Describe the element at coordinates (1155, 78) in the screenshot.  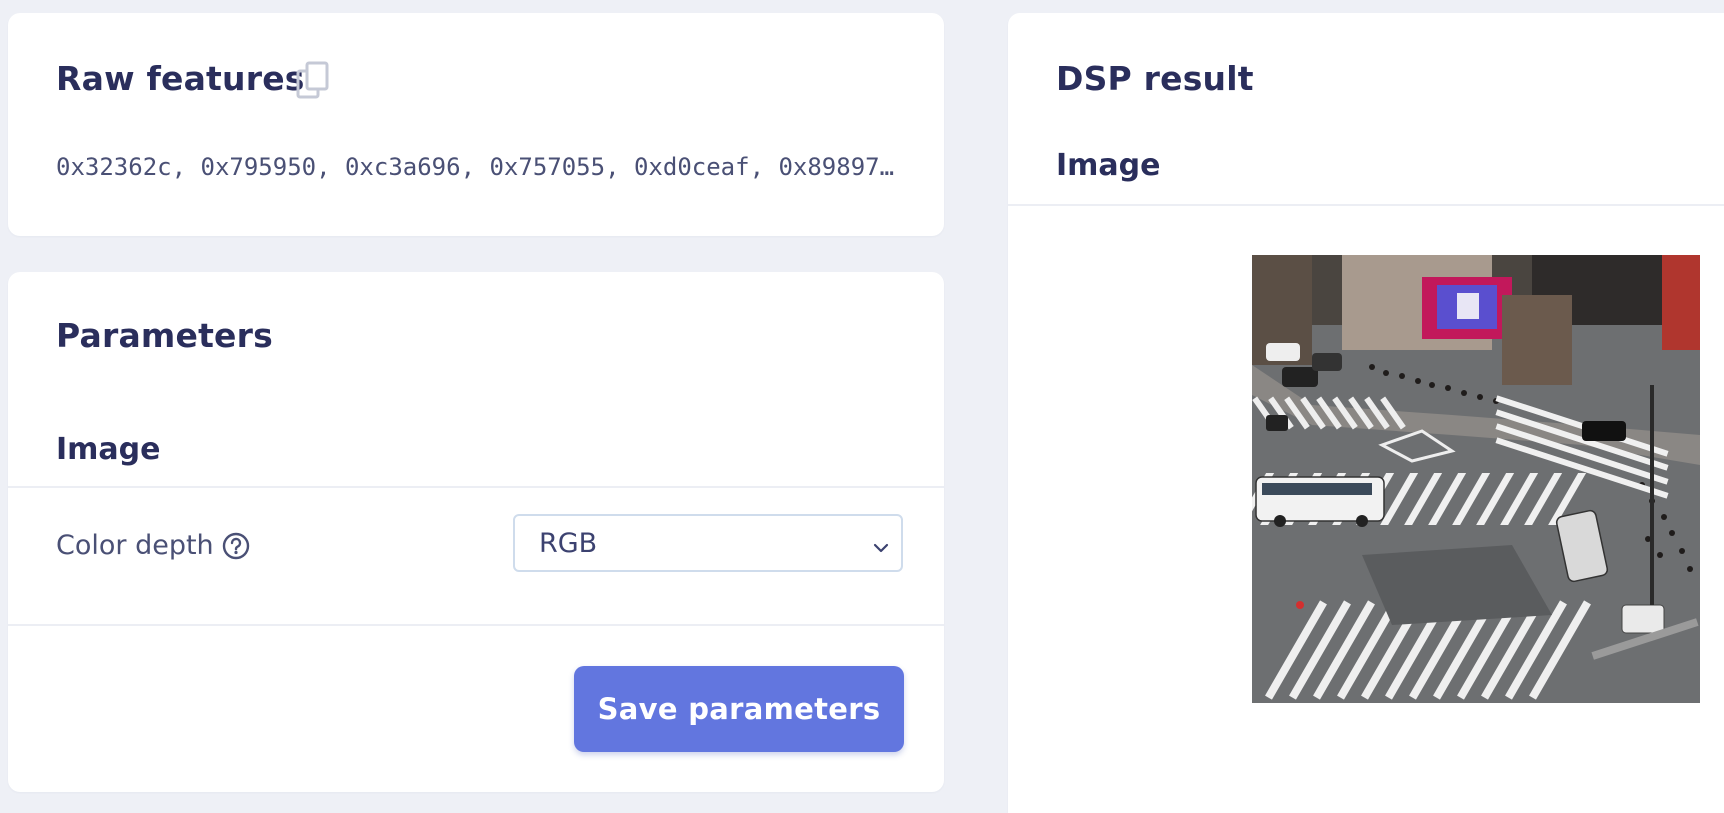
I see `dsp-result-title: DSP result` at that location.